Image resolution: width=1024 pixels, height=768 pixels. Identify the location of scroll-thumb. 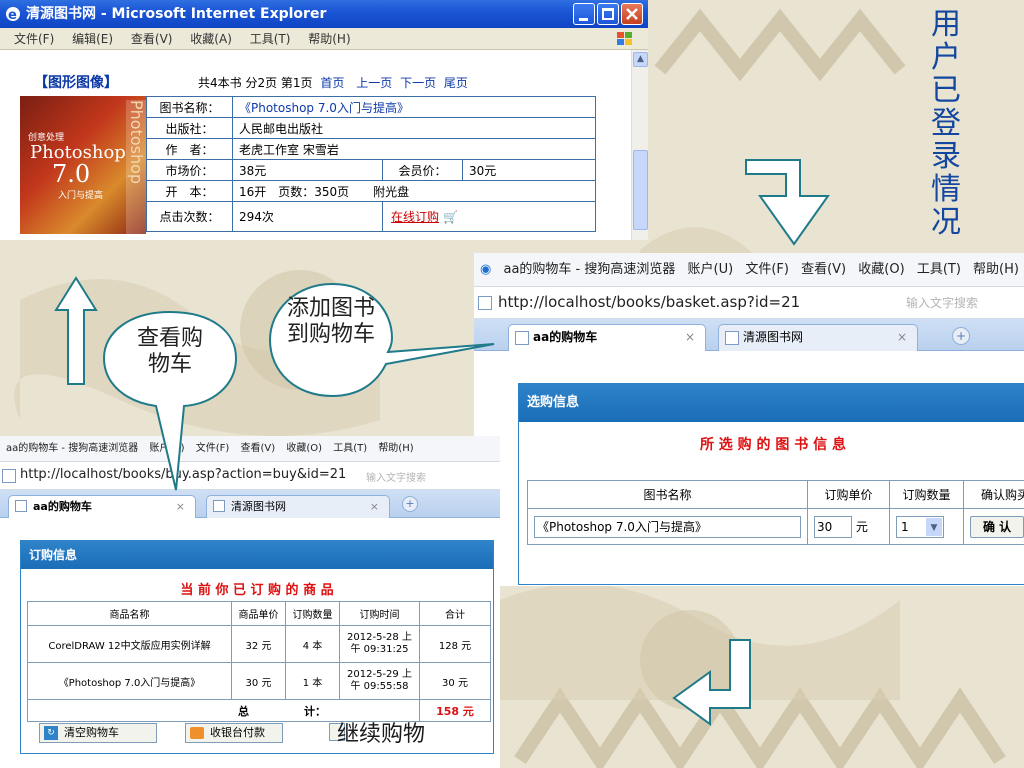
(640, 190).